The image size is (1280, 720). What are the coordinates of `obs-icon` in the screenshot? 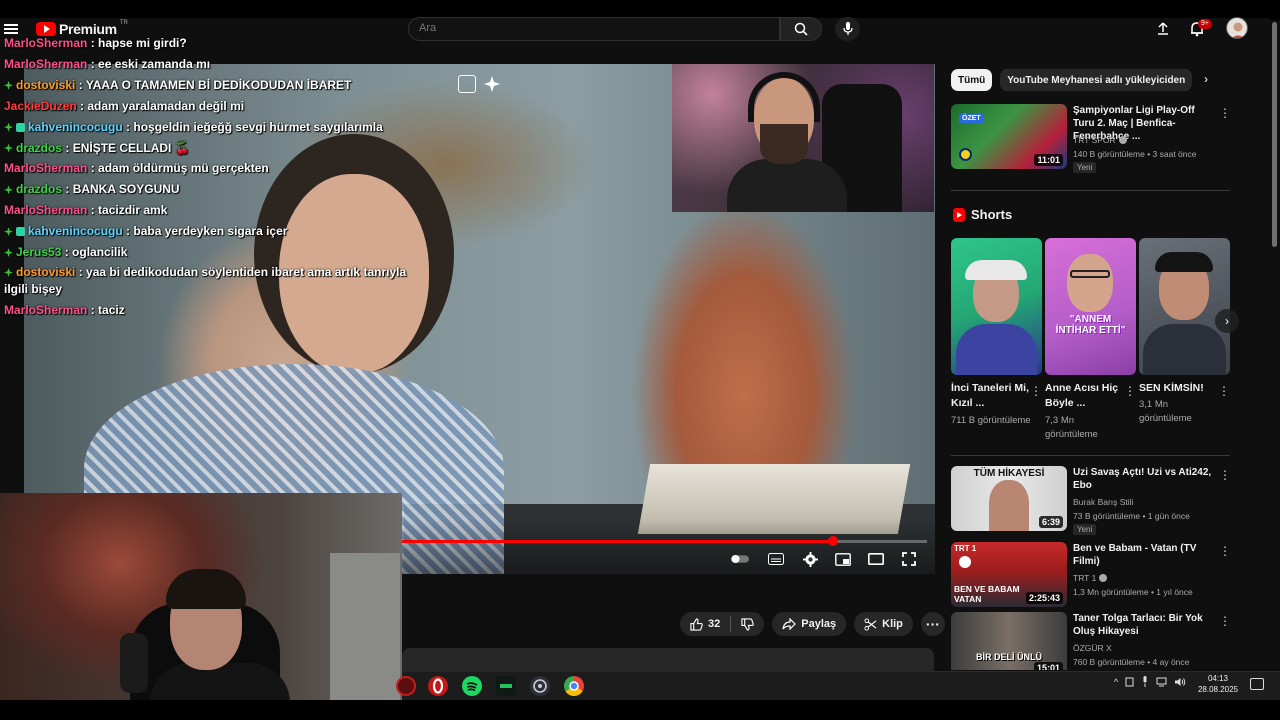 It's located at (540, 686).